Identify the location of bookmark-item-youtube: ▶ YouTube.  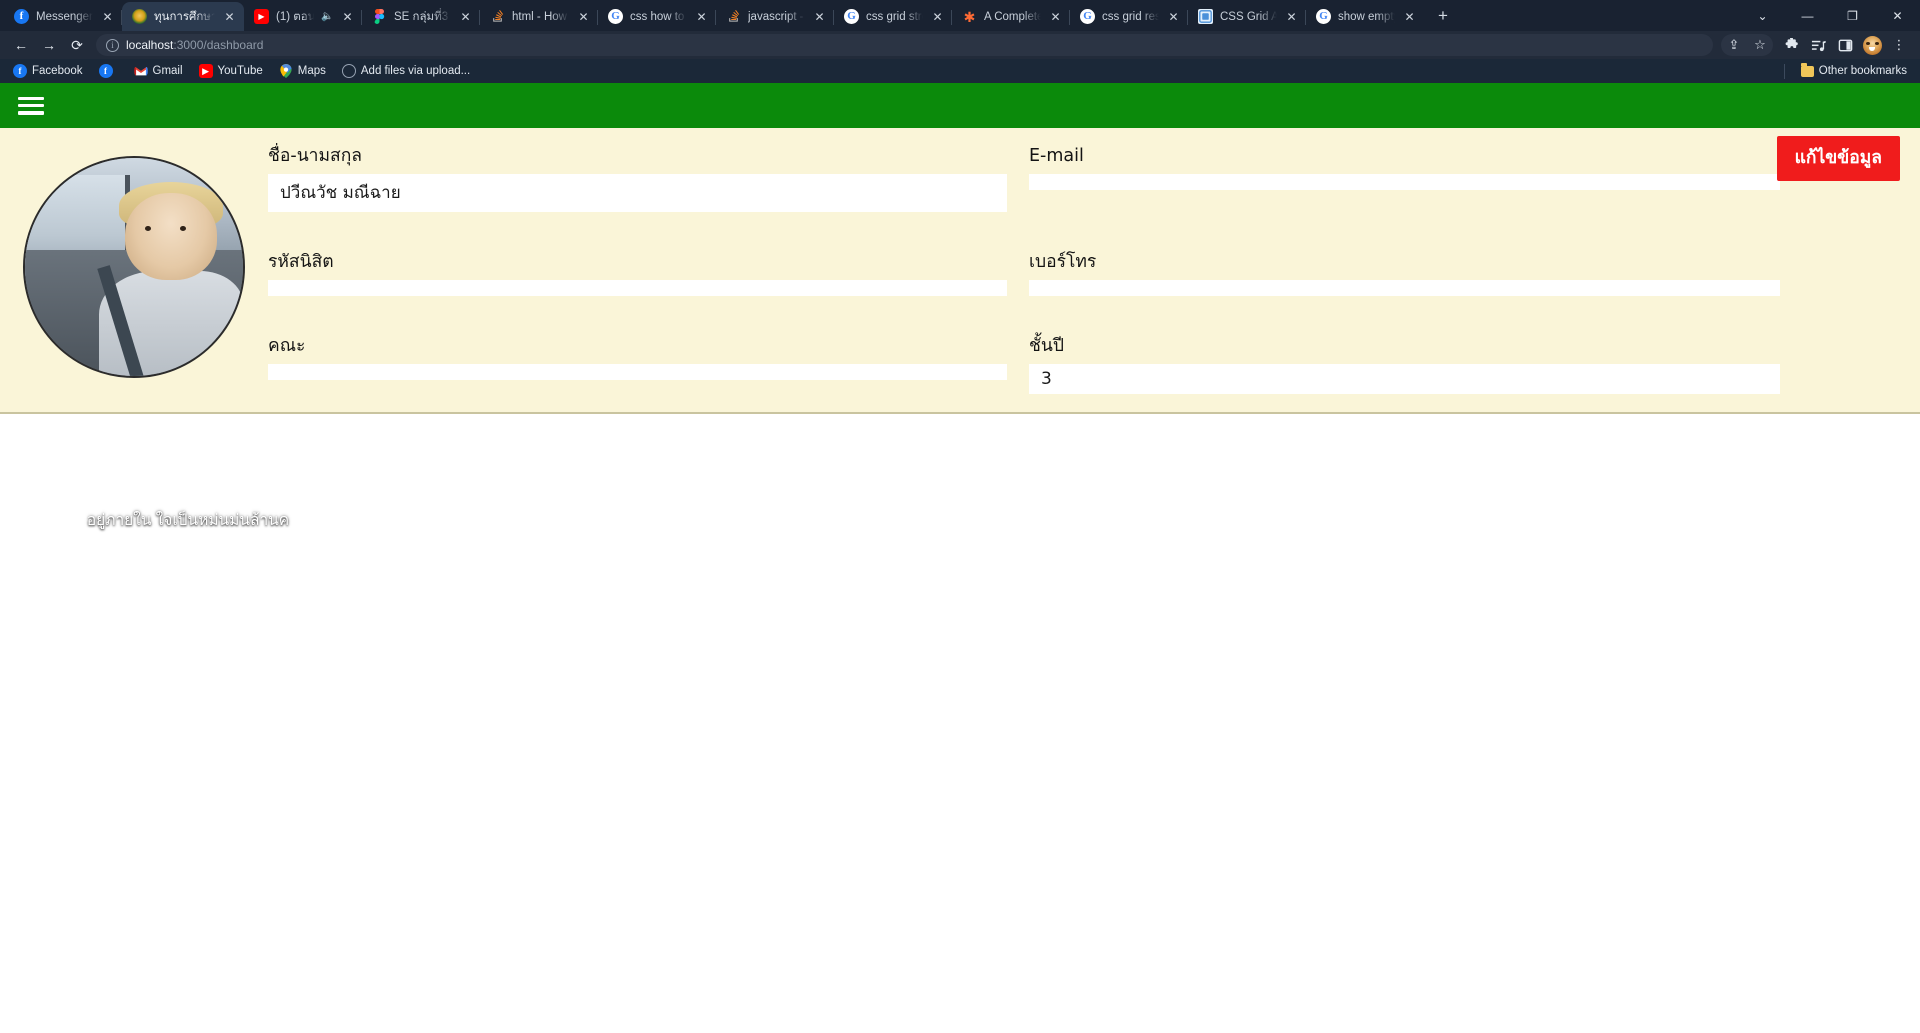
(231, 71).